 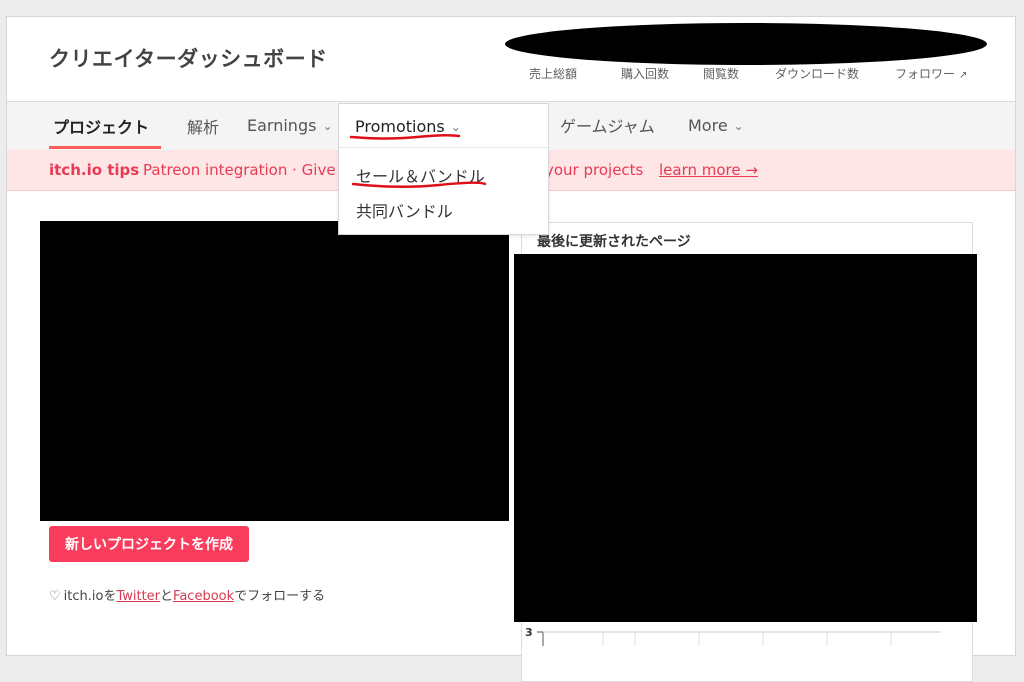 I want to click on tab-more: More ⌄, so click(x=716, y=125).